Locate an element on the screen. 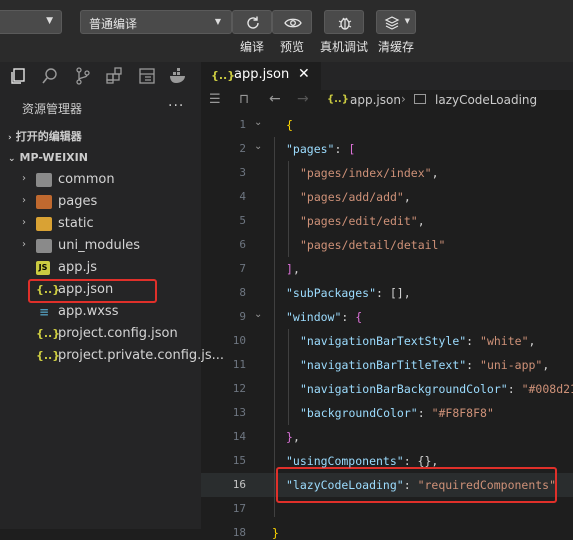  code-line: "pages/edit/edit", is located at coordinates (362, 221).